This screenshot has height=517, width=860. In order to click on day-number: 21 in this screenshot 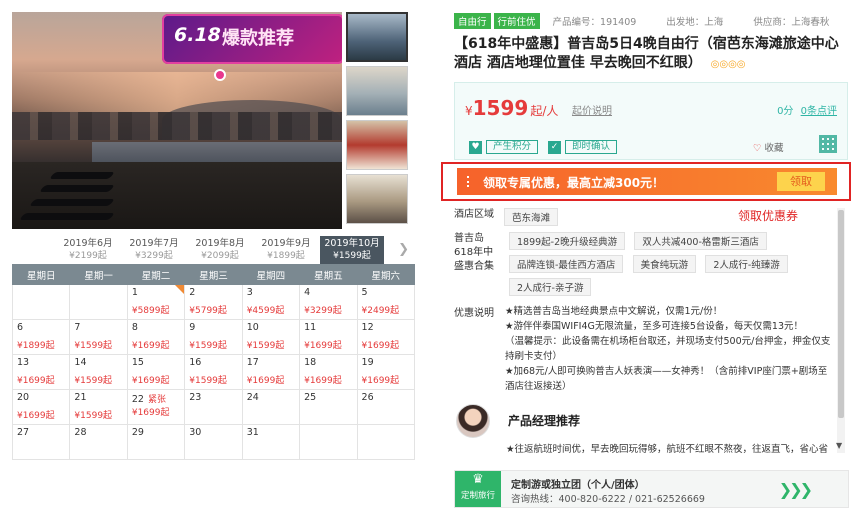, I will do `click(80, 397)`.